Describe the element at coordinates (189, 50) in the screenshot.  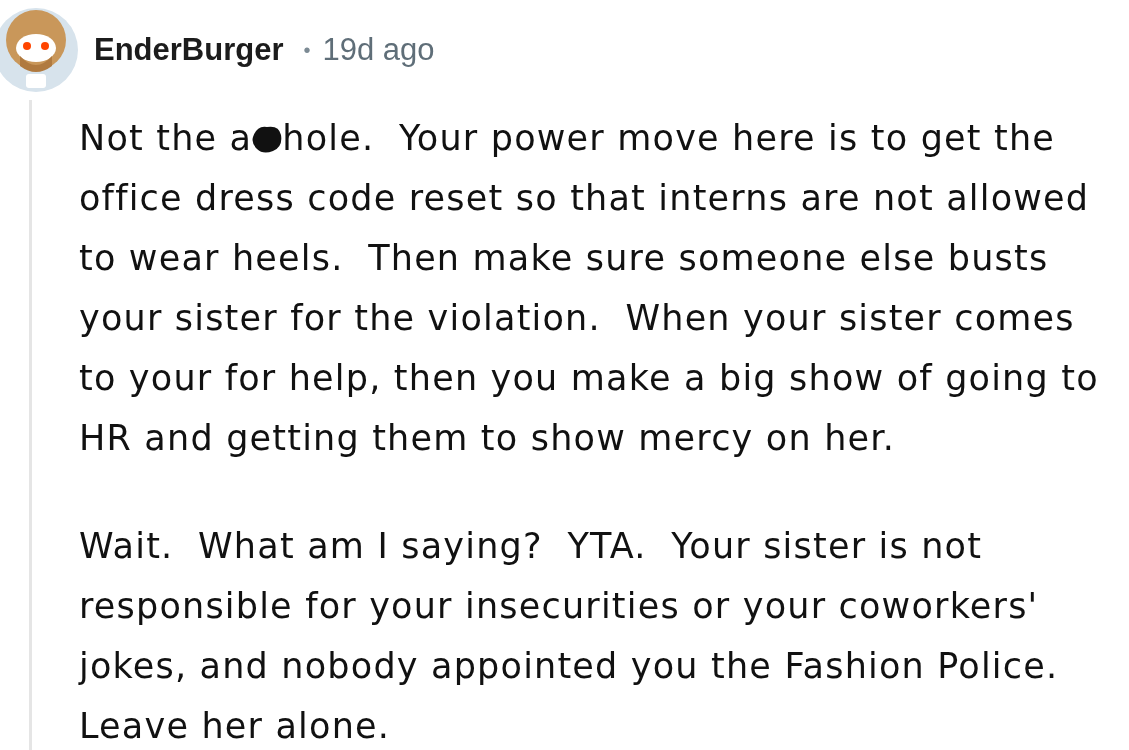
I see `username: EnderBurger` at that location.